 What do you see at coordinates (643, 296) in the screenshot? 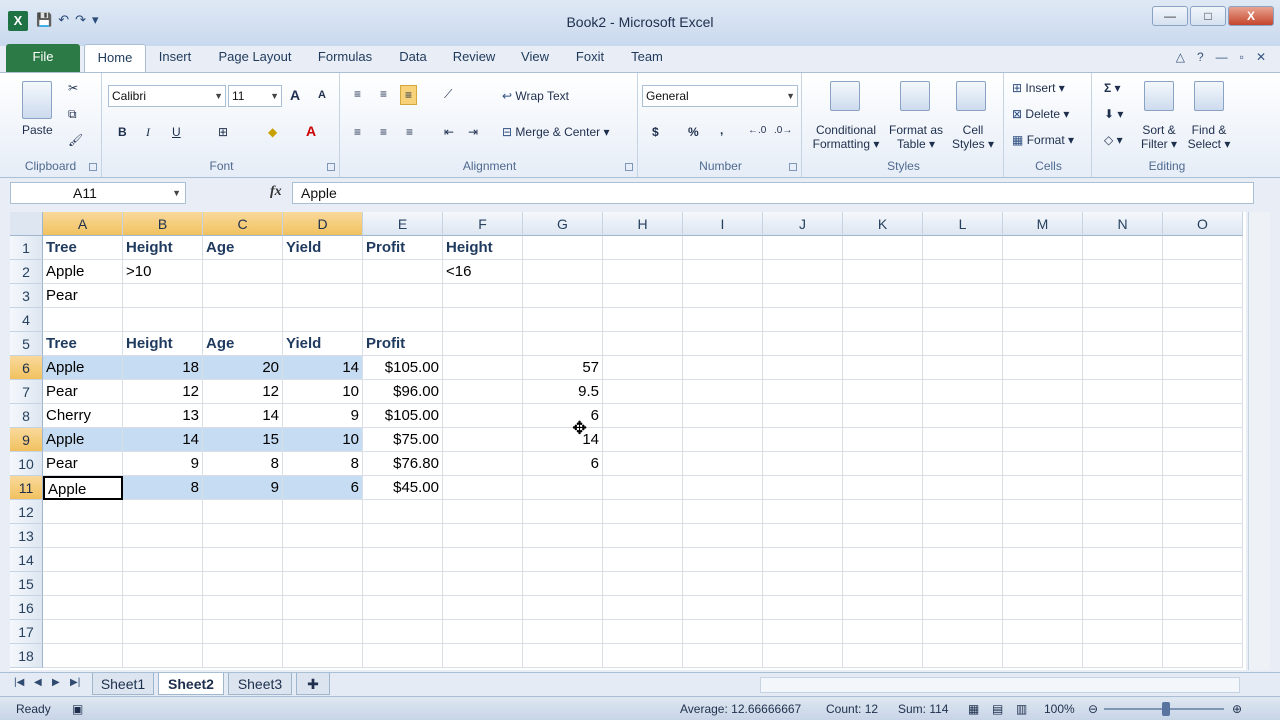
I see `cell-h3` at bounding box center [643, 296].